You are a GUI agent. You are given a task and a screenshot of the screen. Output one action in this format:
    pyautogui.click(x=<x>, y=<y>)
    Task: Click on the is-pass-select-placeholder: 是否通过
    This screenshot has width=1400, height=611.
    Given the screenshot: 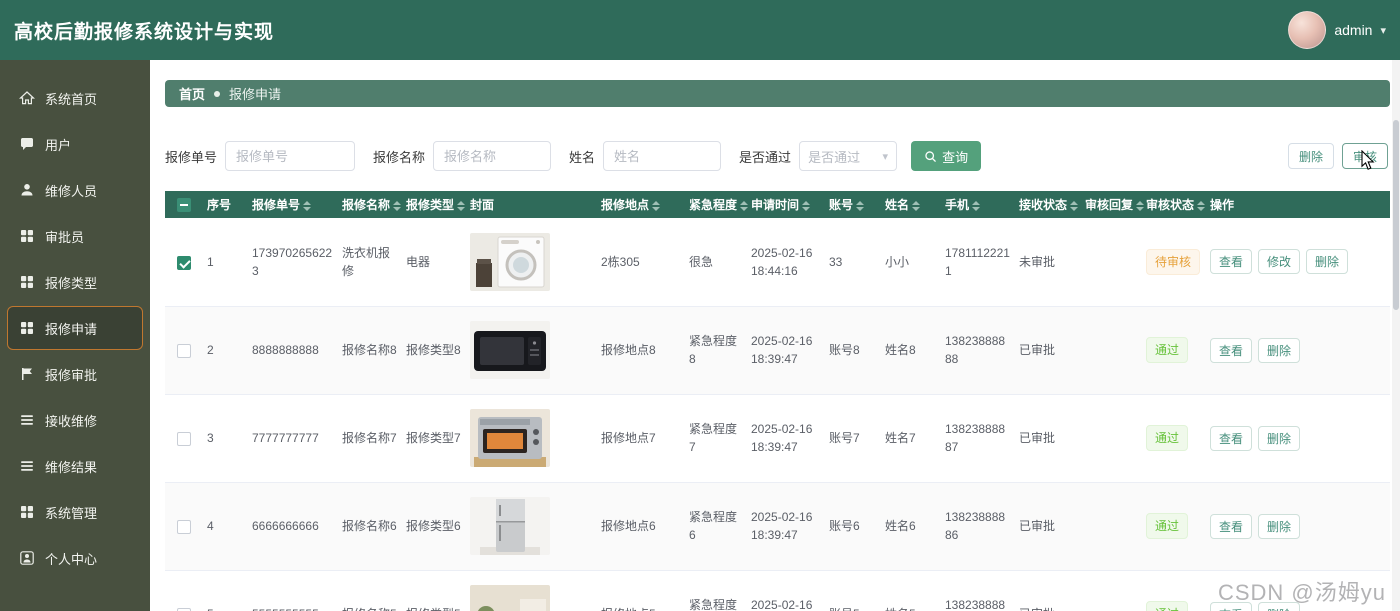 What is the action you would take?
    pyautogui.click(x=834, y=157)
    